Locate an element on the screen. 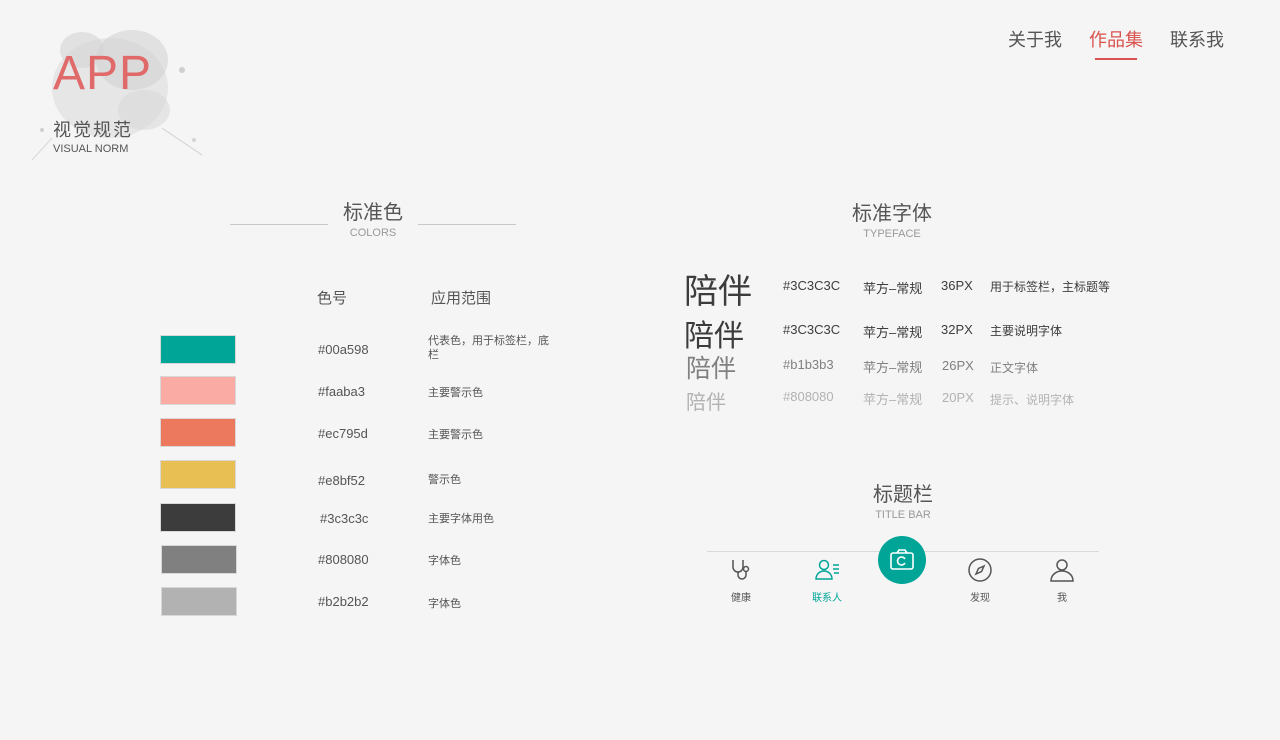  typeface-code: #b1b3b3 is located at coordinates (808, 364).